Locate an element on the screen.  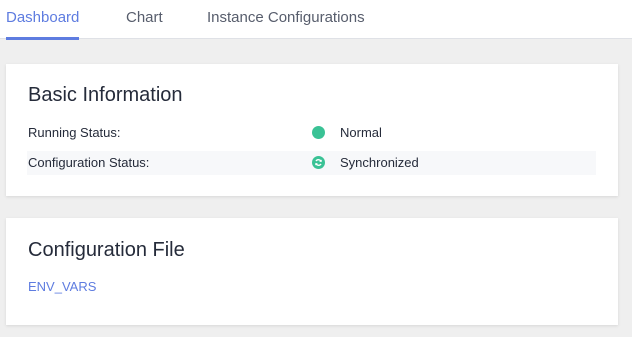
running-status-row: Running Status: Normal is located at coordinates (311, 133).